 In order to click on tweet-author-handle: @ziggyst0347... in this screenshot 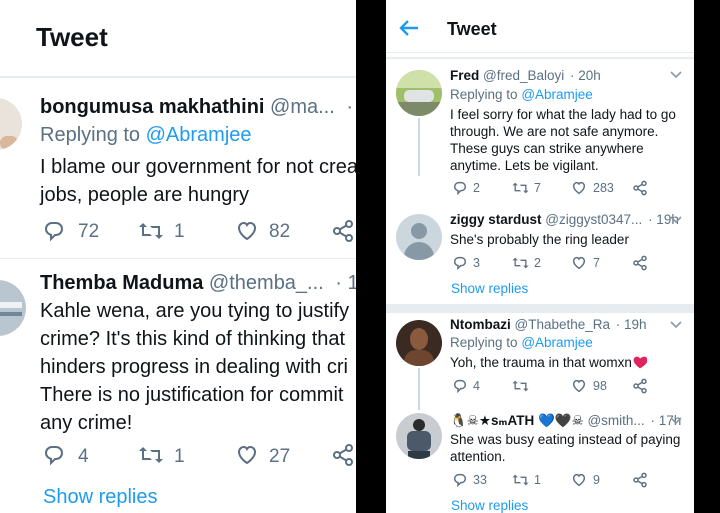, I will do `click(594, 219)`.